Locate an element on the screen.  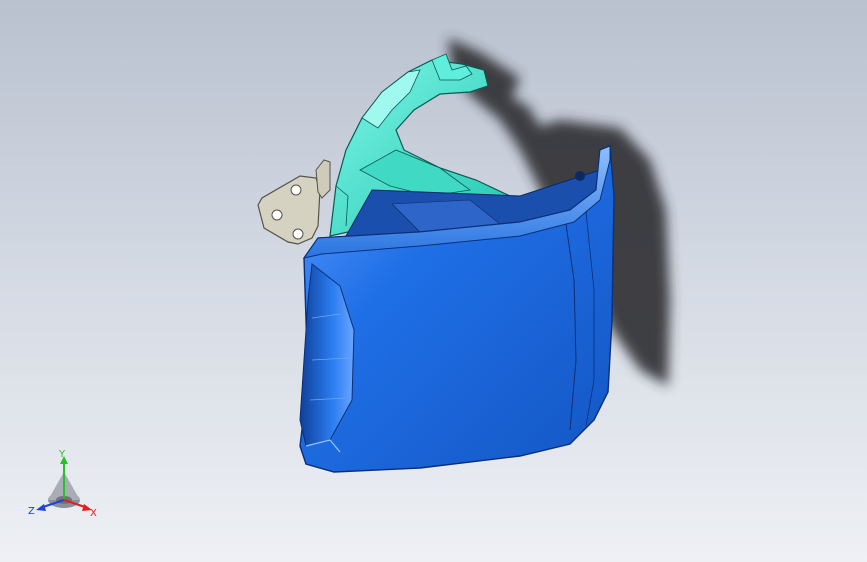
z-axis-label: Z is located at coordinates (31, 511).